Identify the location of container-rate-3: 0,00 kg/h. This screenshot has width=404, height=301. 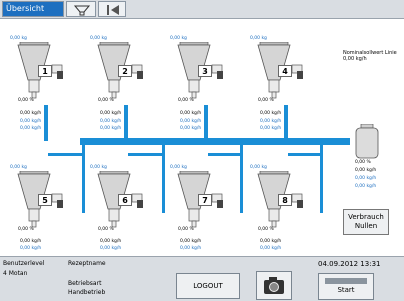
(366, 186).